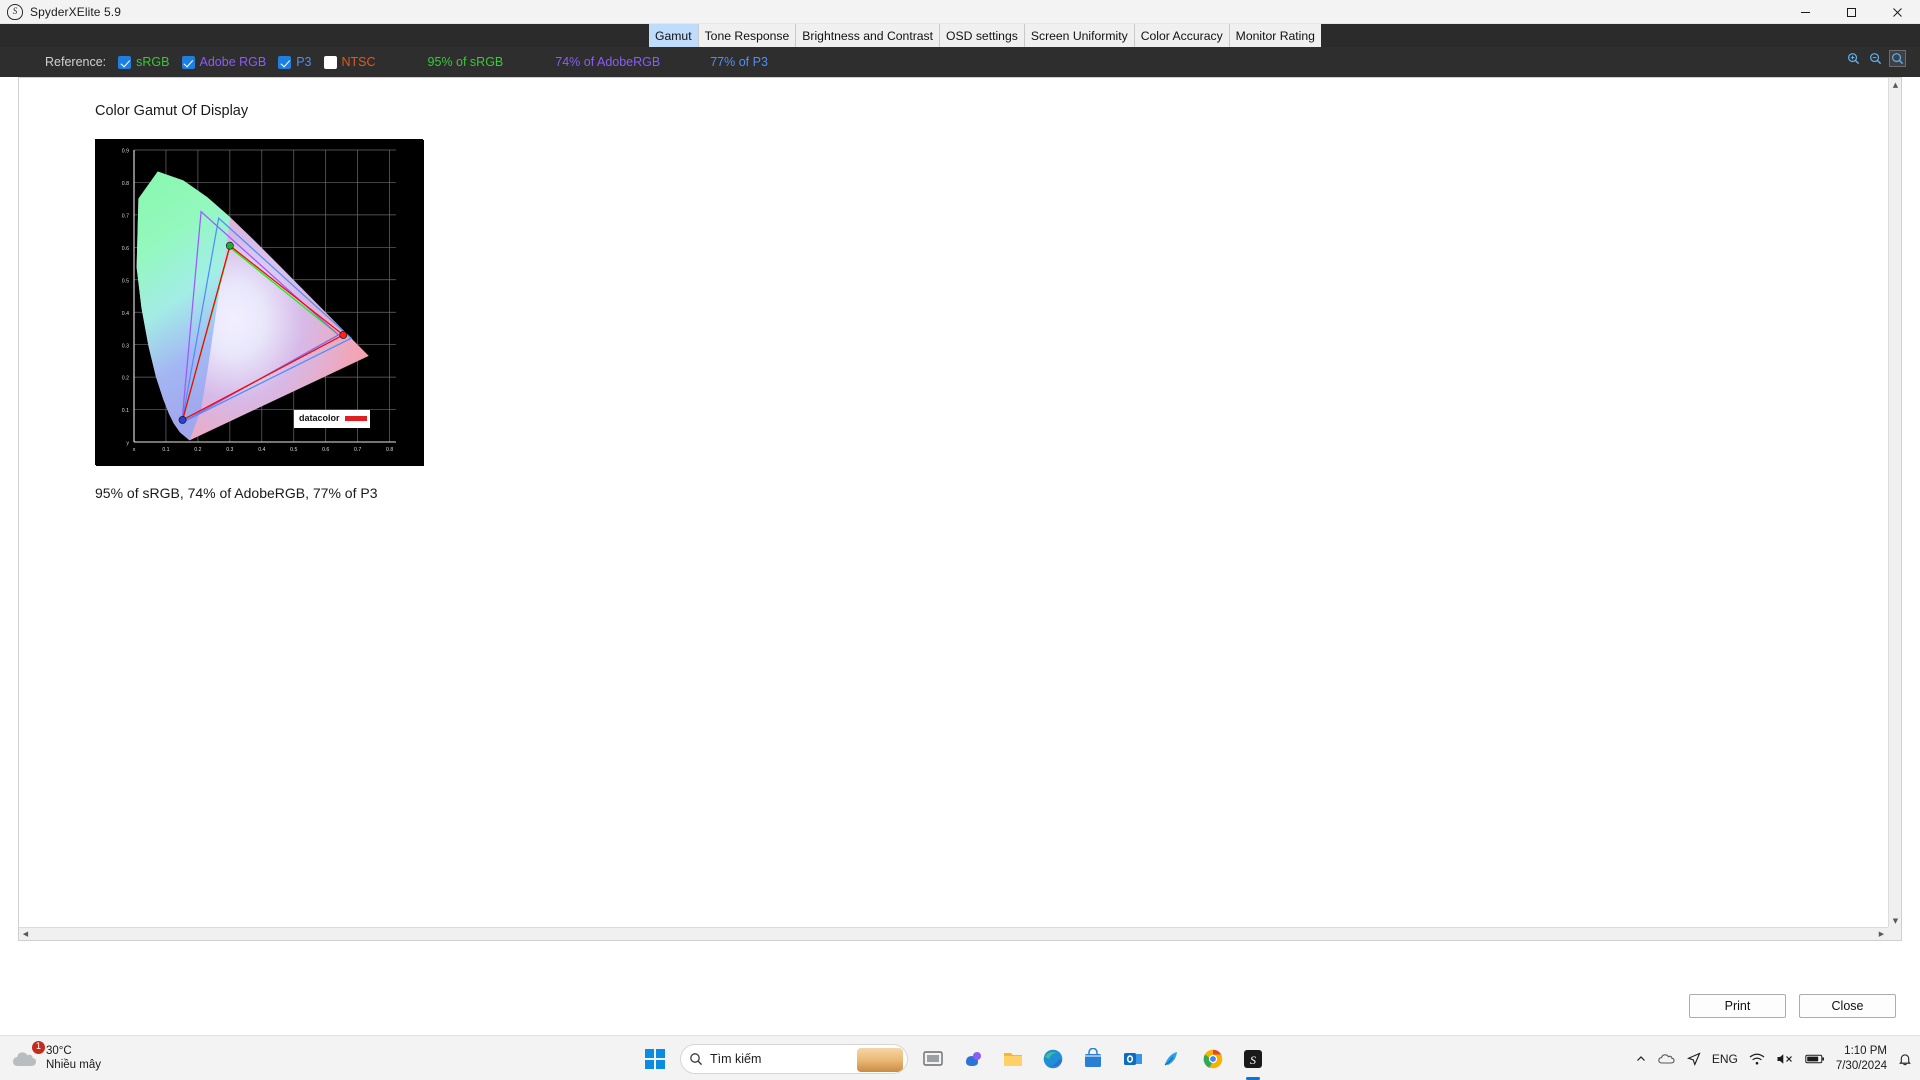 Image resolution: width=1920 pixels, height=1080 pixels. I want to click on reference-item-p3: P3, so click(295, 62).